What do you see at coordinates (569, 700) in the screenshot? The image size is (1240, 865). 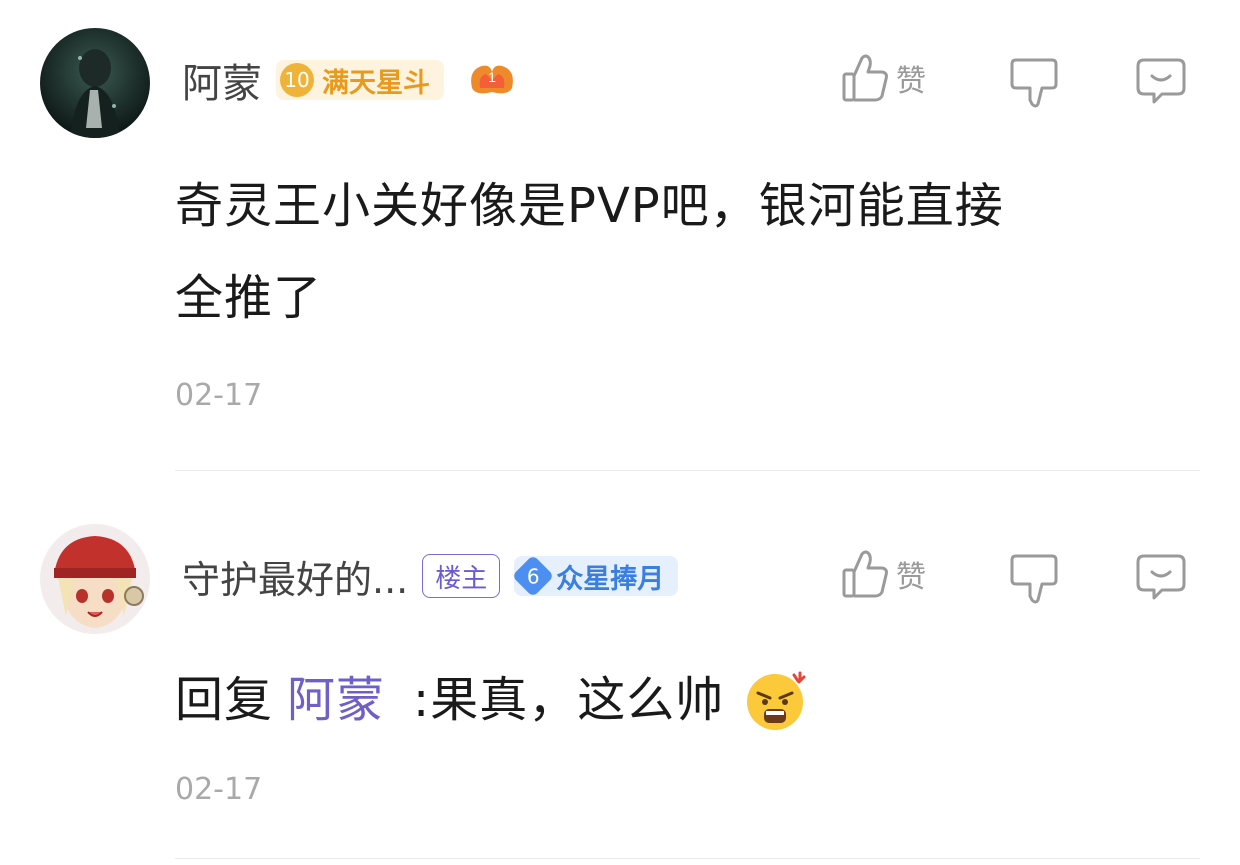 I see `reply-text: :果真，这么帅` at bounding box center [569, 700].